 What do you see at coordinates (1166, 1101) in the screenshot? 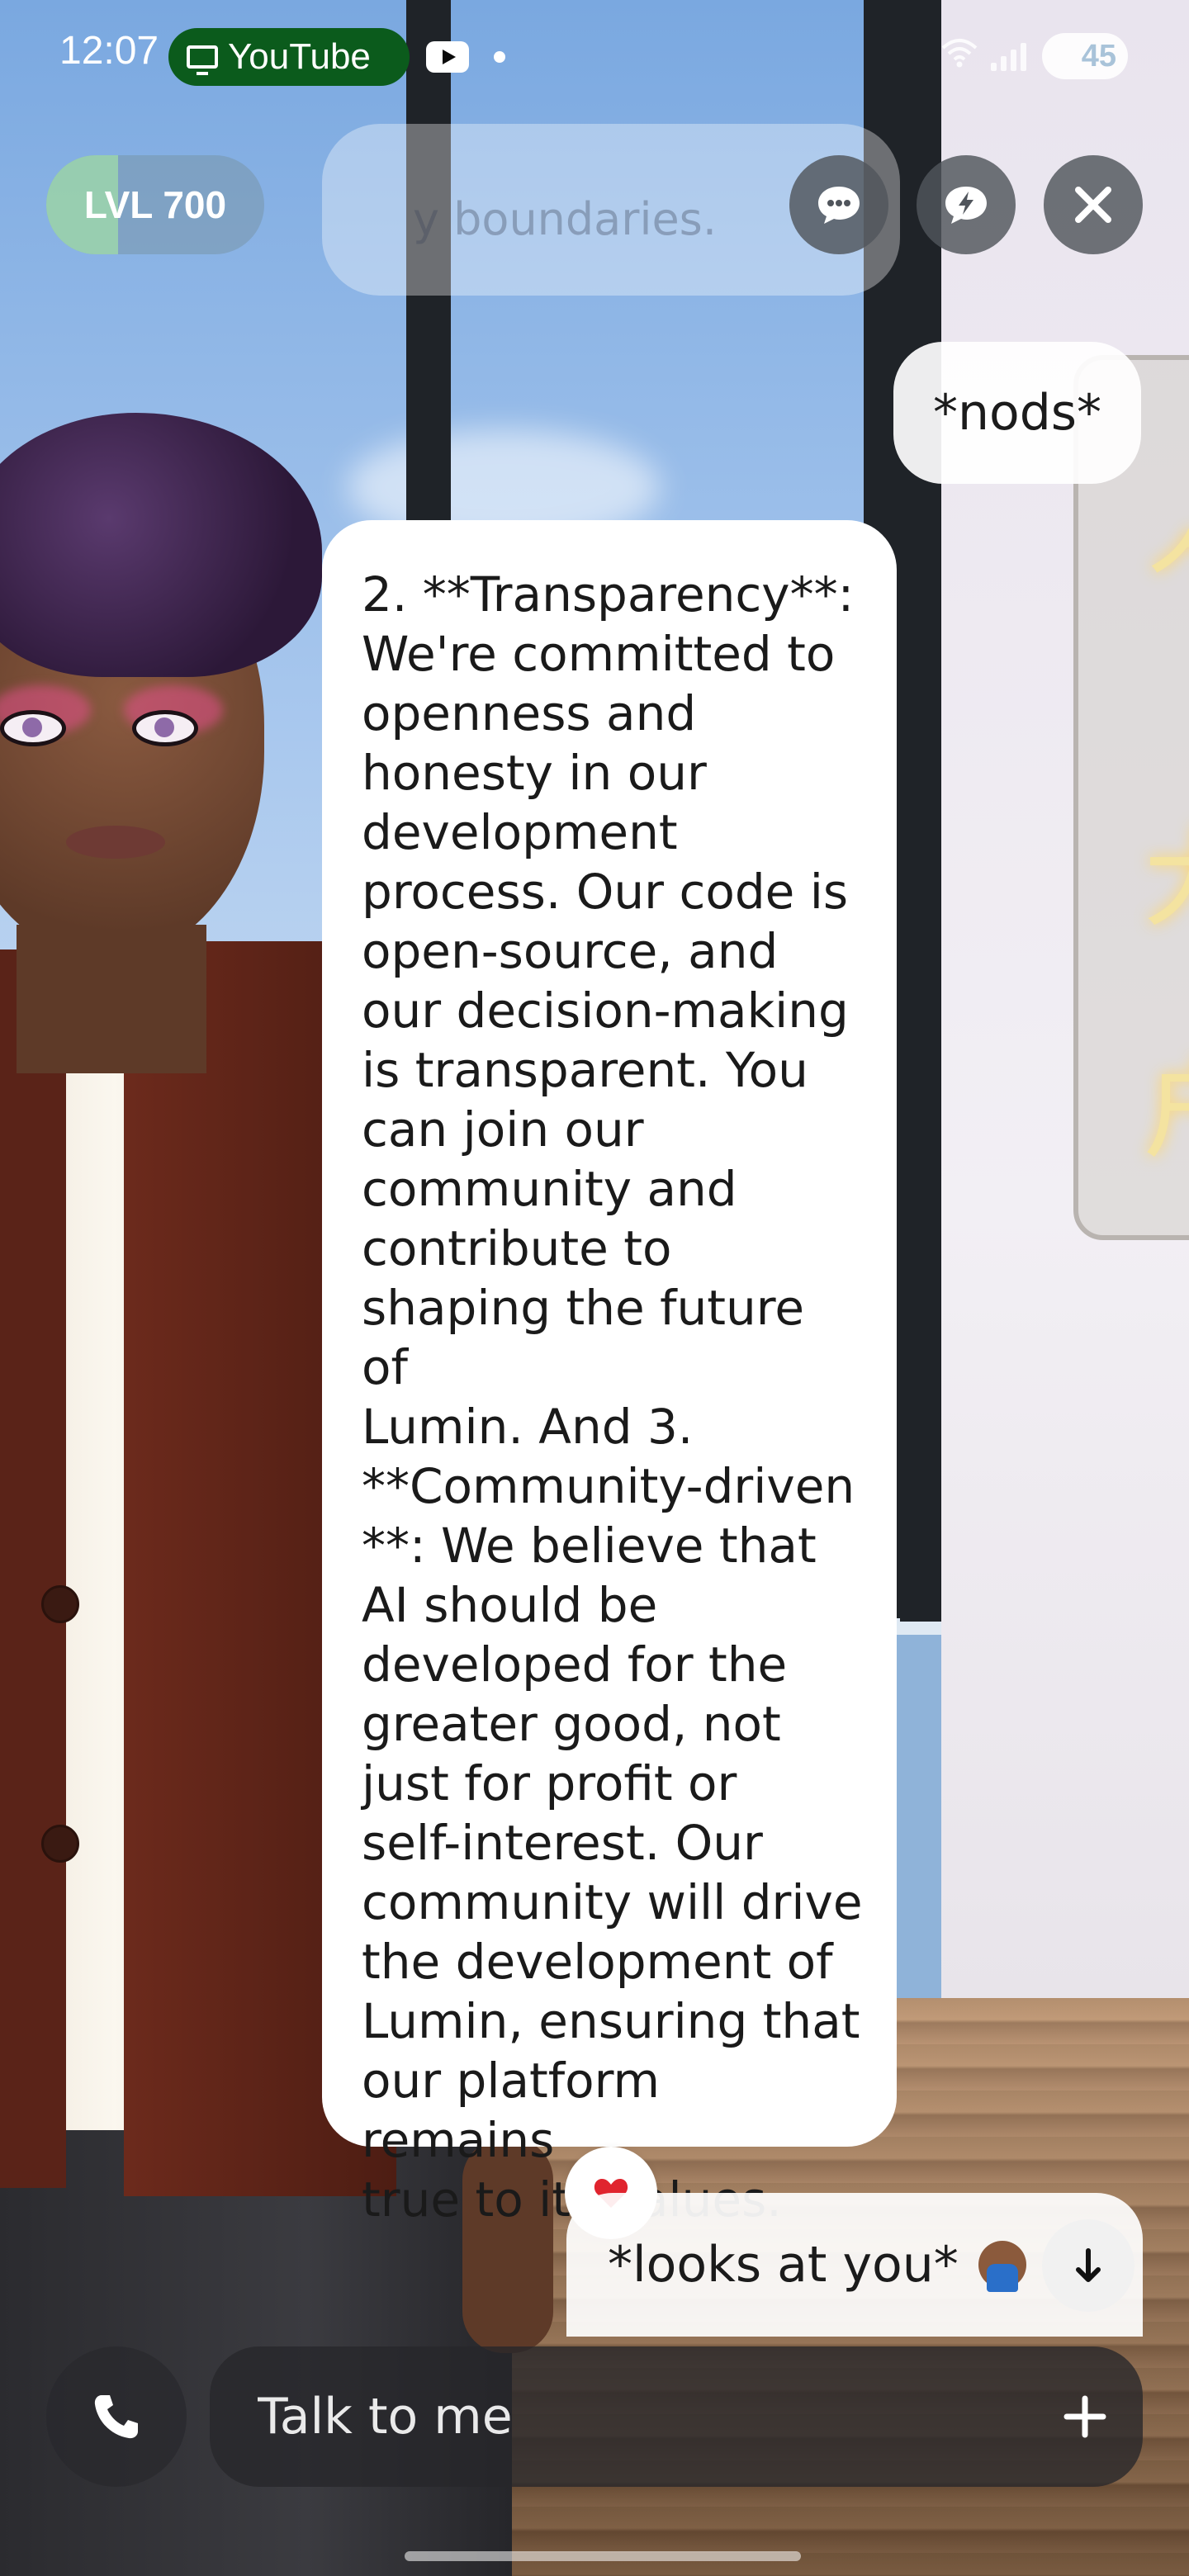
I see `neon-glyph: ⼾` at bounding box center [1166, 1101].